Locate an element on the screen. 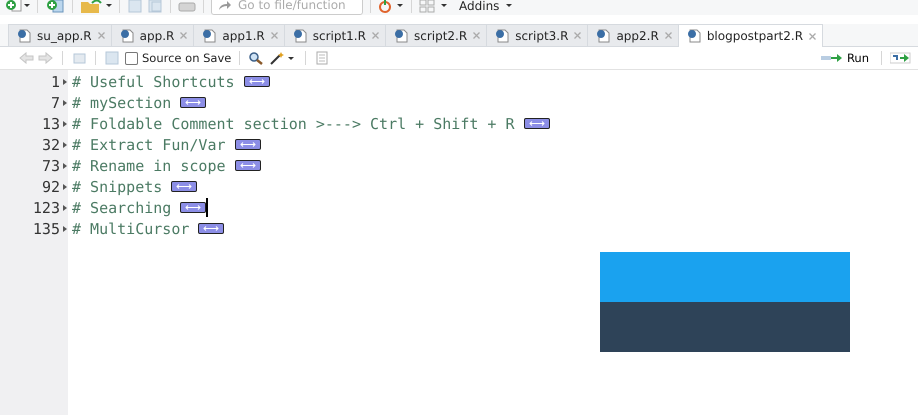  file-tab: script1.R is located at coordinates (335, 35).